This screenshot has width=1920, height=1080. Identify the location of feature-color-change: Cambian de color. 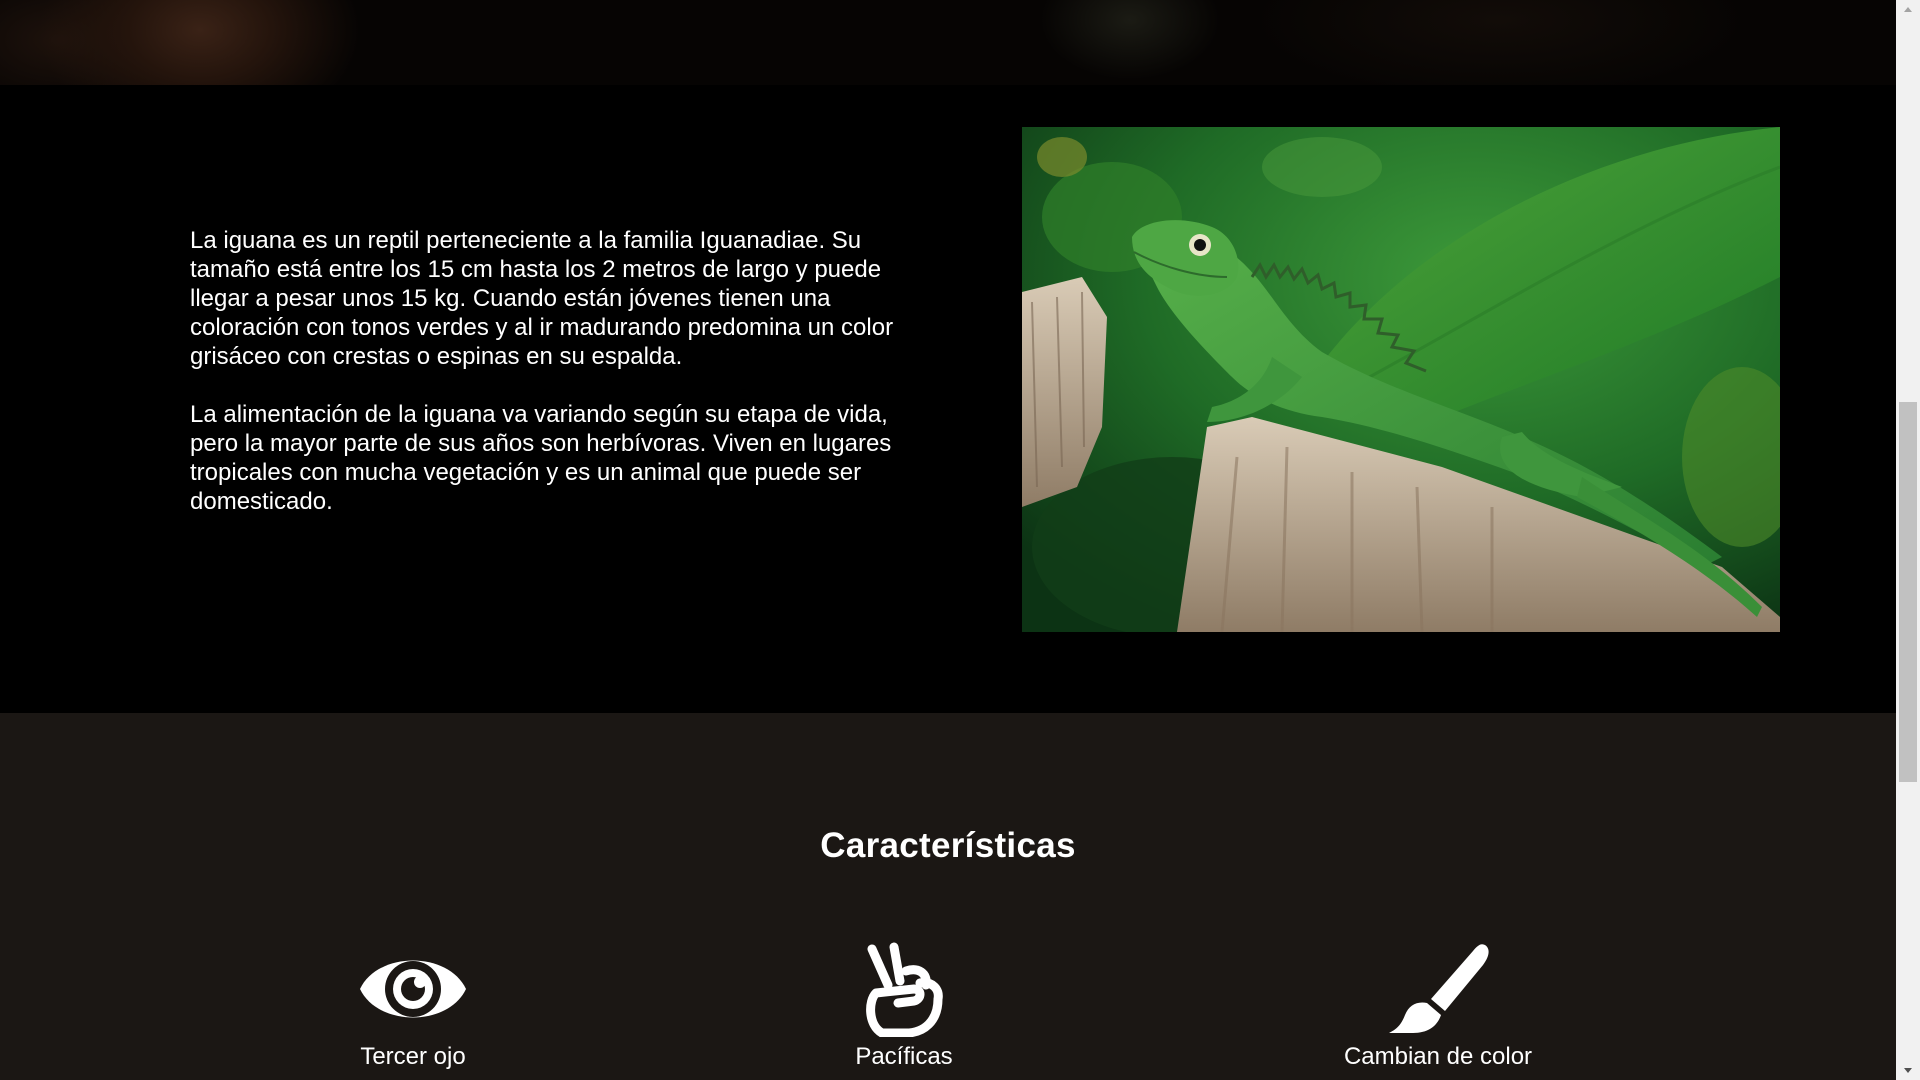
(1438, 1006).